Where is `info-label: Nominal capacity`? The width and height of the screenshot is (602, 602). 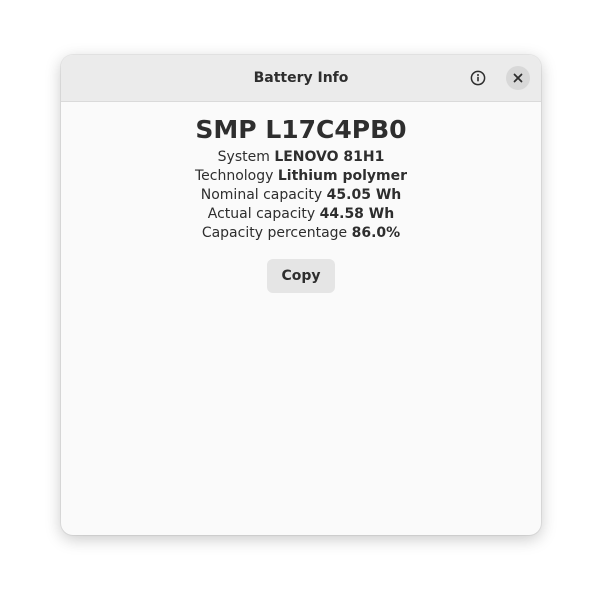
info-label: Nominal capacity is located at coordinates (261, 195).